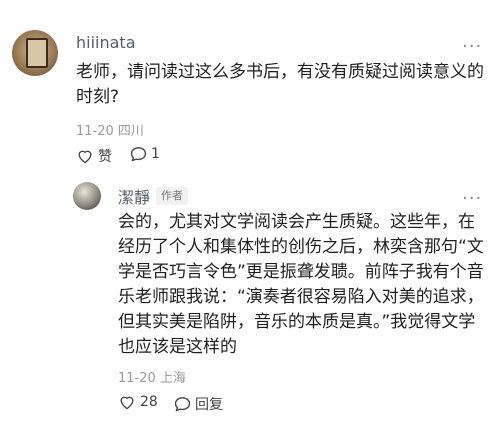 Image resolution: width=500 pixels, height=424 pixels. What do you see at coordinates (280, 72) in the screenshot?
I see `comment-text-line: 老师，请问读过这么多书后，有没有质疑过阅读意义的` at bounding box center [280, 72].